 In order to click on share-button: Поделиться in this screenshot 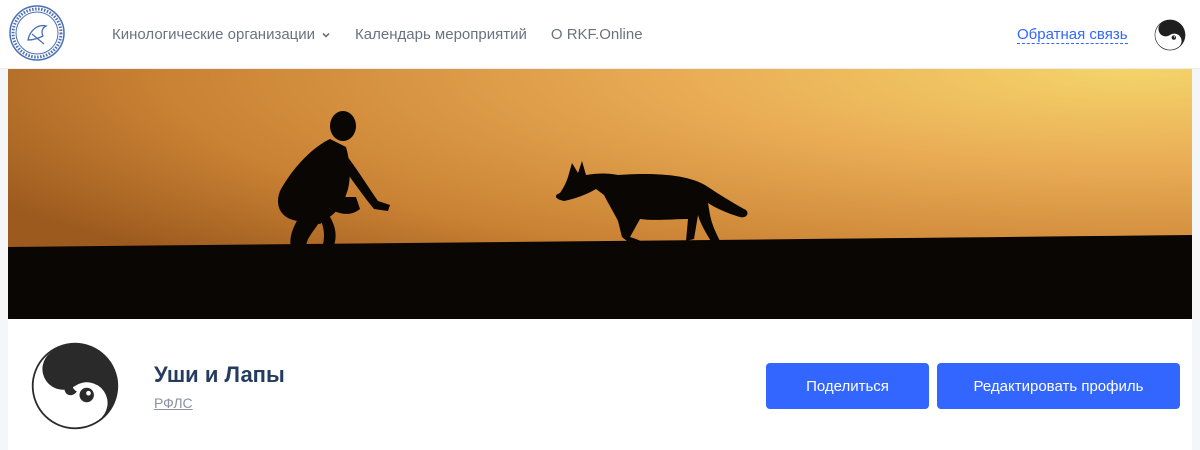, I will do `click(847, 386)`.